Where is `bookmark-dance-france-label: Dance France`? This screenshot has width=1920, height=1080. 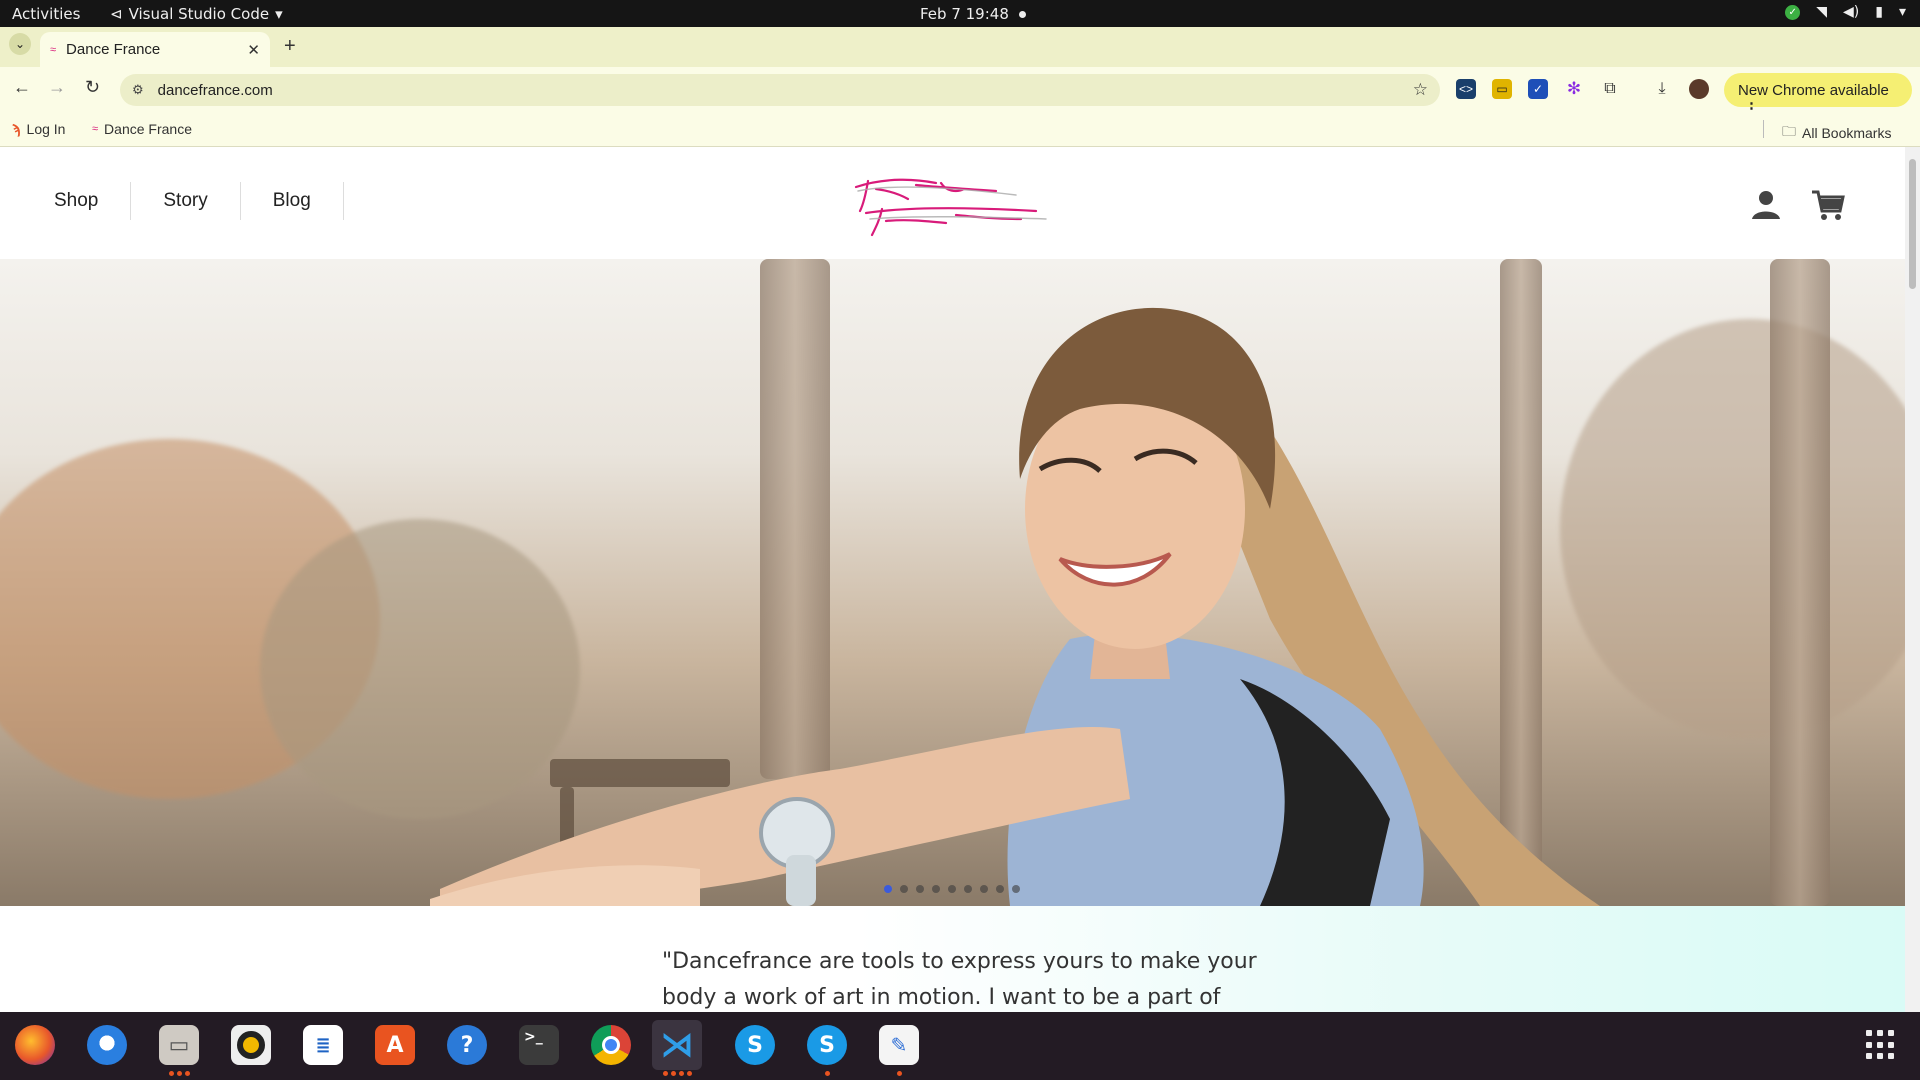
bookmark-dance-france-label: Dance France is located at coordinates (148, 129).